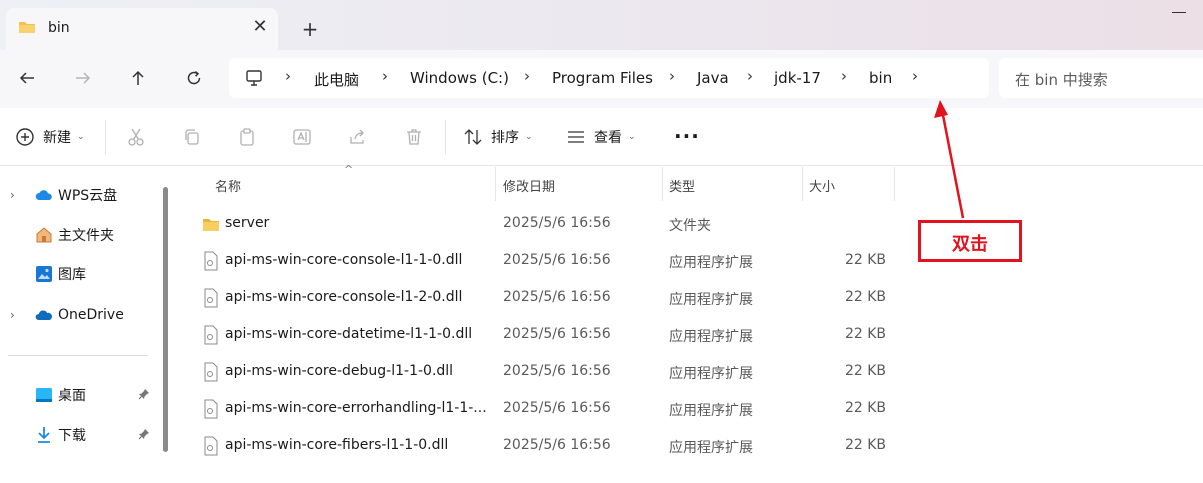 The image size is (1203, 483). I want to click on sidebar-item-label: OneDrive, so click(91, 315).